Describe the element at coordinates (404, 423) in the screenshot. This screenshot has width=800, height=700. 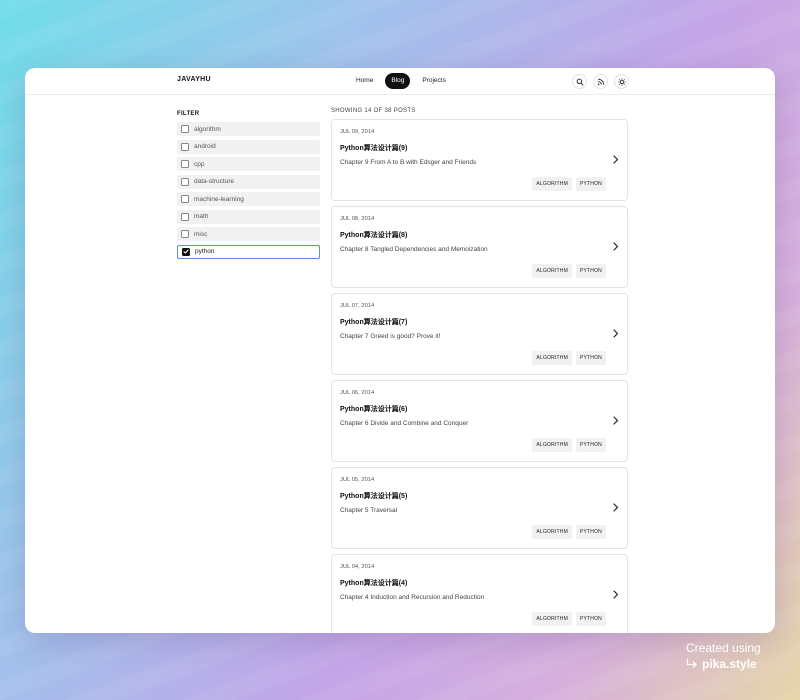
I see `post-subtitle: Chapter 6 Divide and Combine and Conquer` at that location.